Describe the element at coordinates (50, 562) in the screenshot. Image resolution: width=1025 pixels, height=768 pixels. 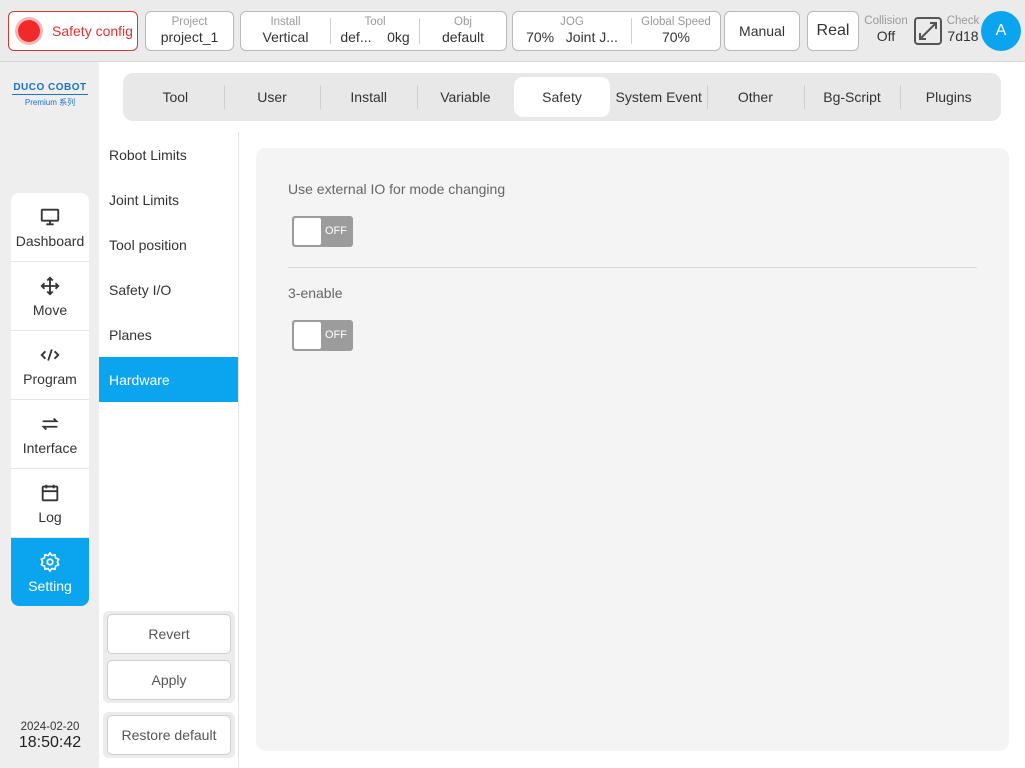
I see `gear-icon` at that location.